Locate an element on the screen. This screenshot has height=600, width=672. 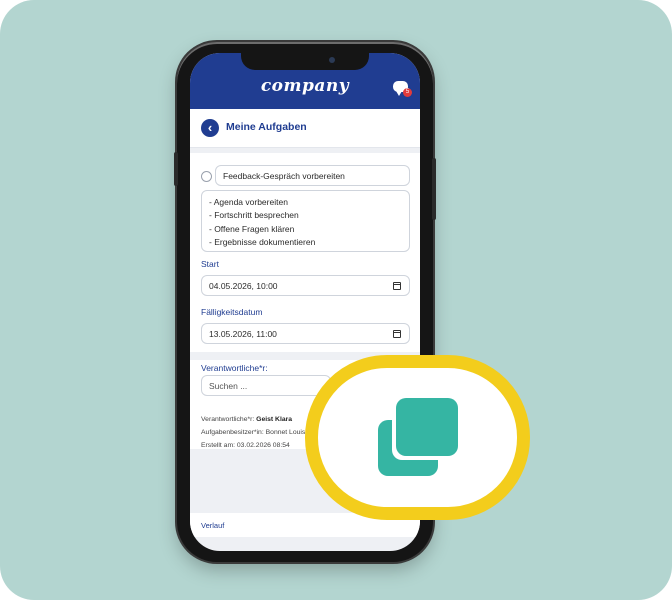
responsible-label: Verantwortliche*r: is located at coordinates (234, 368).